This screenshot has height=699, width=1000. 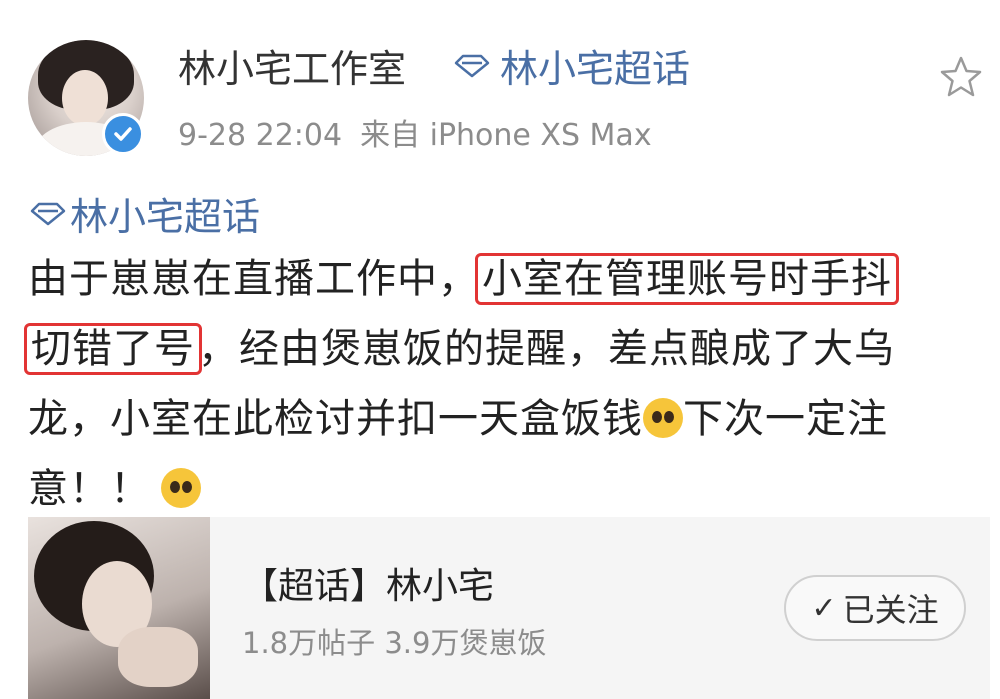 I want to click on check-icon: ✓, so click(x=824, y=608).